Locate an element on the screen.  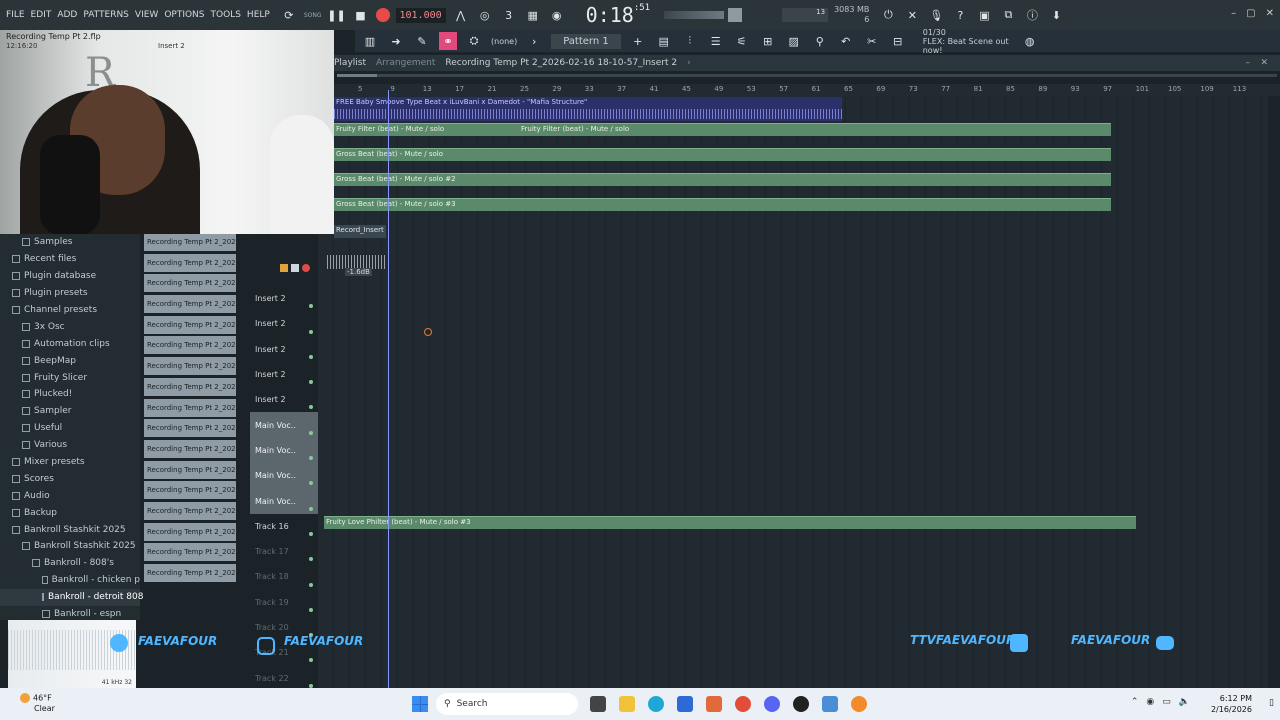
menu-view: VIEW is located at coordinates (146, 15).